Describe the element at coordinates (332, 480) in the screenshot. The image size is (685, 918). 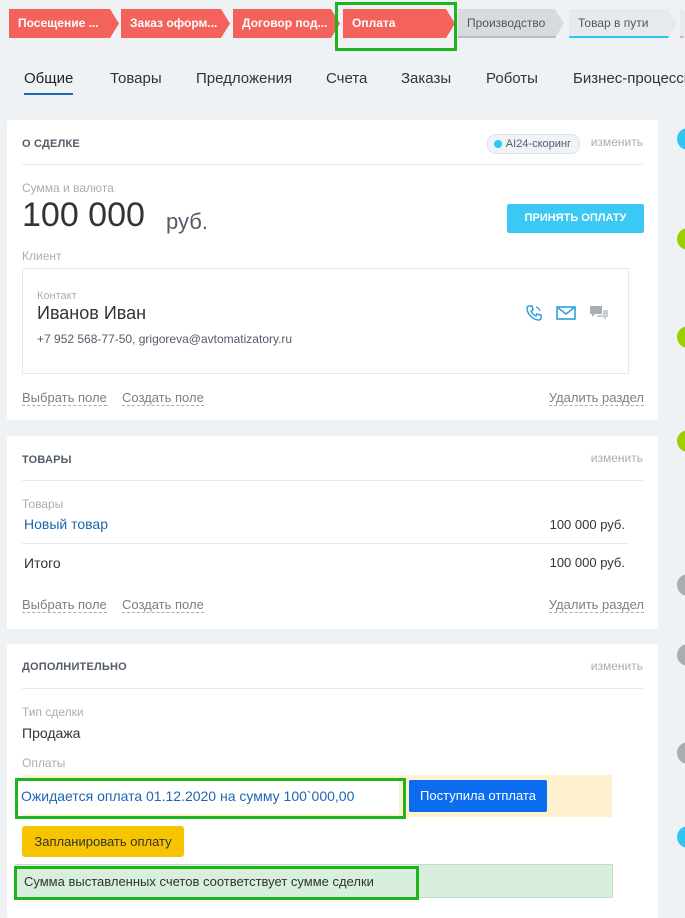
I see `goods-divider` at that location.